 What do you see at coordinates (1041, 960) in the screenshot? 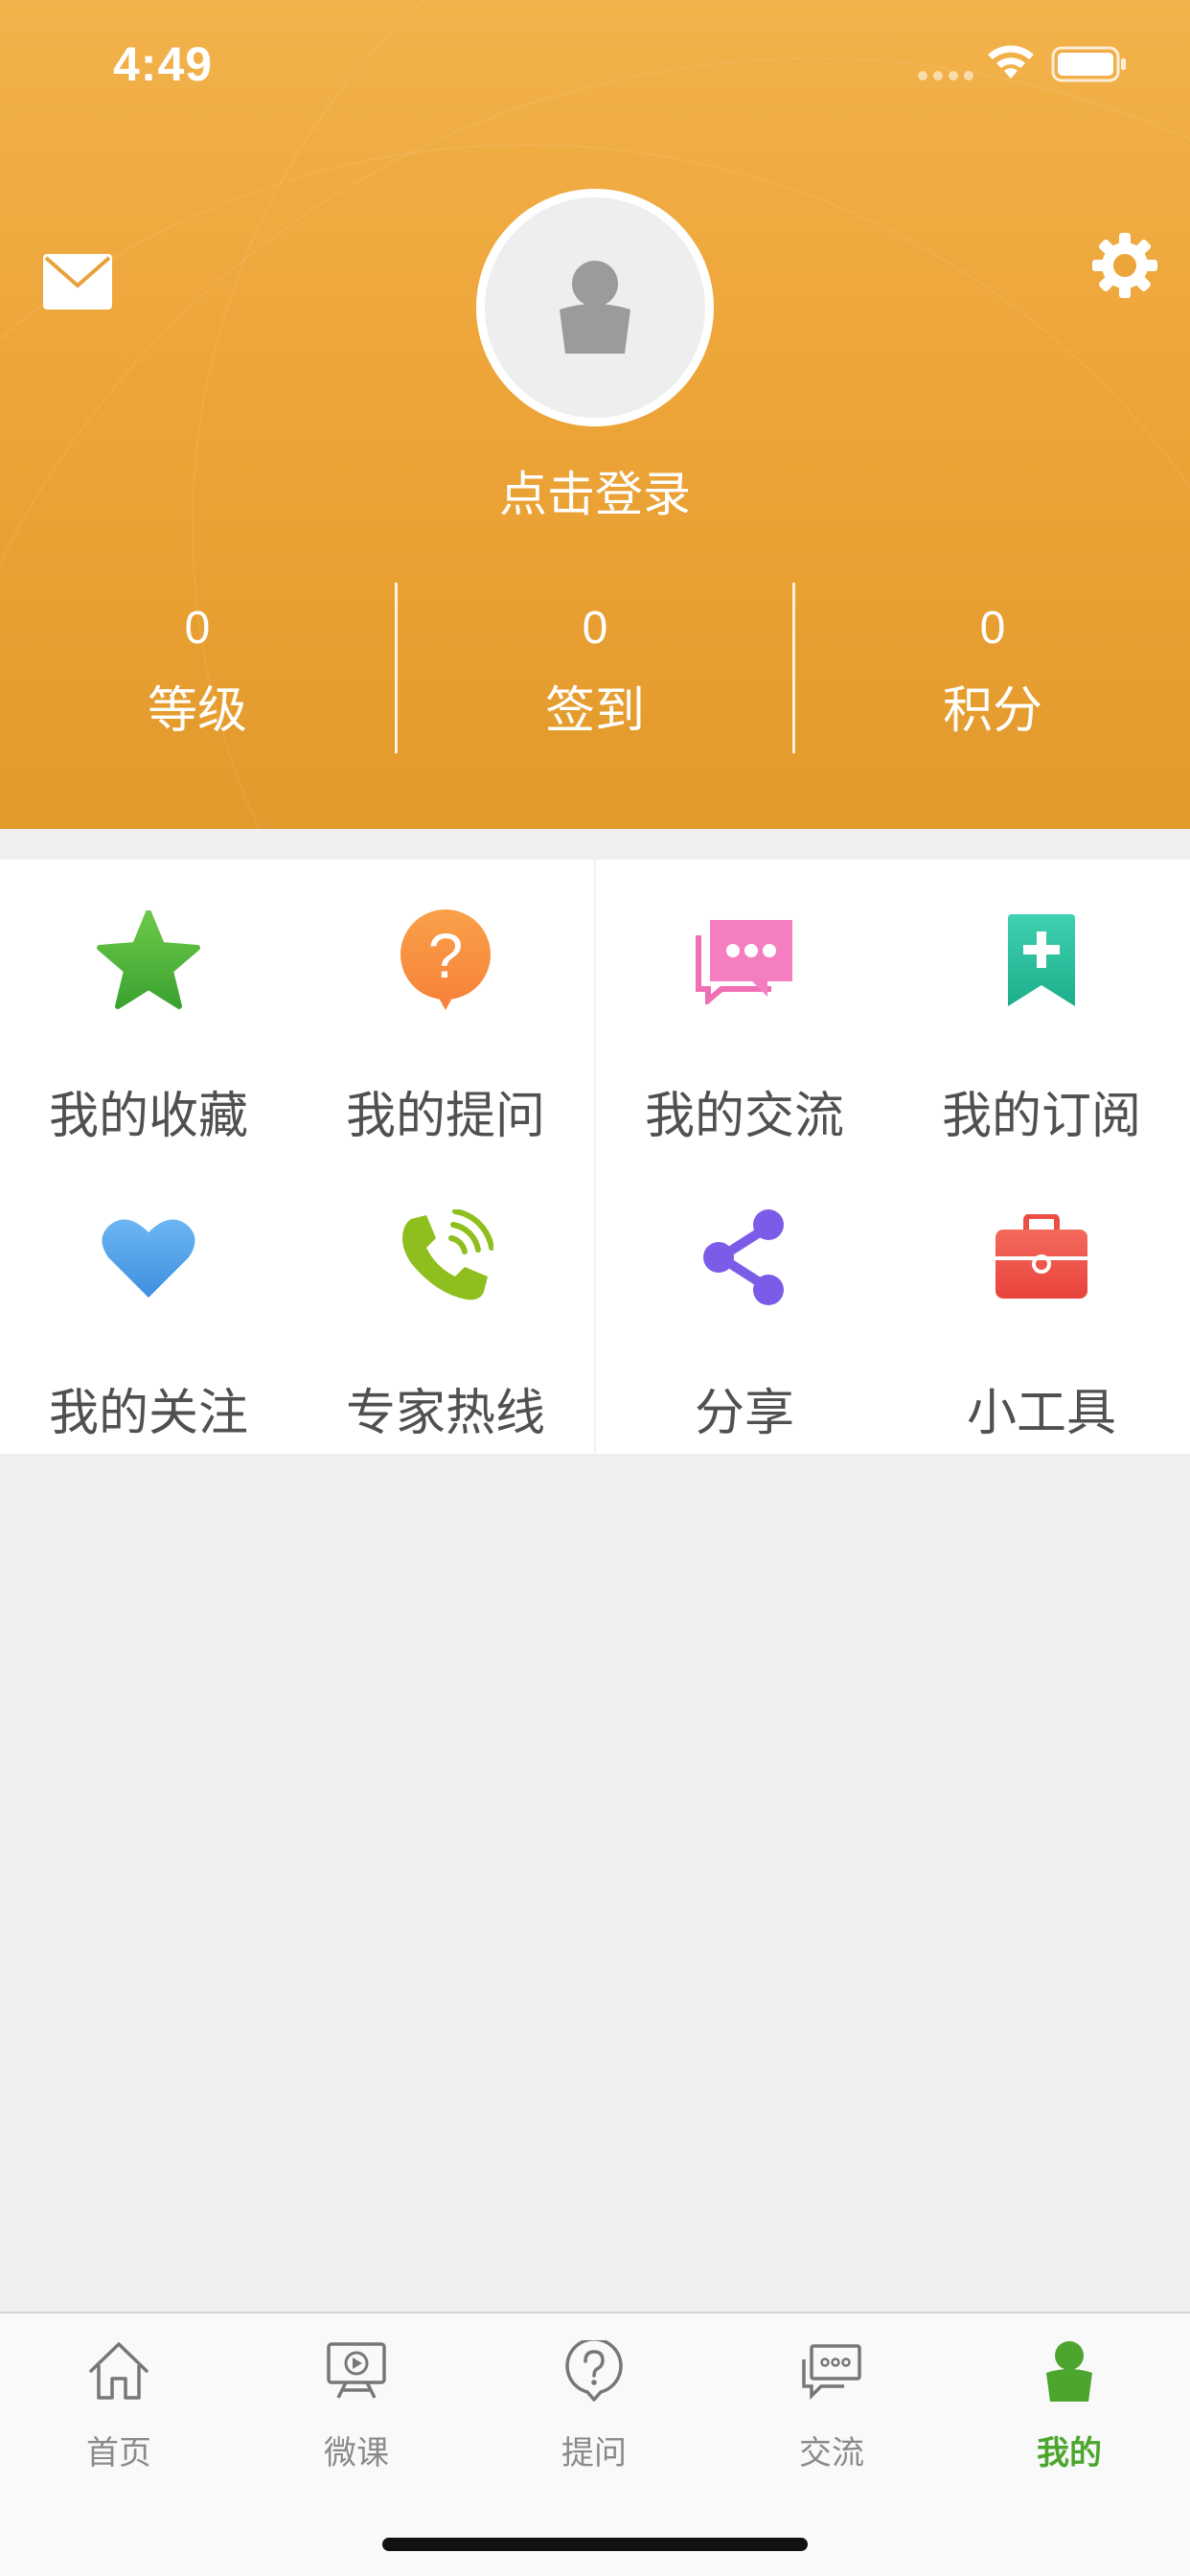
I see `bookmark-plus-icon` at bounding box center [1041, 960].